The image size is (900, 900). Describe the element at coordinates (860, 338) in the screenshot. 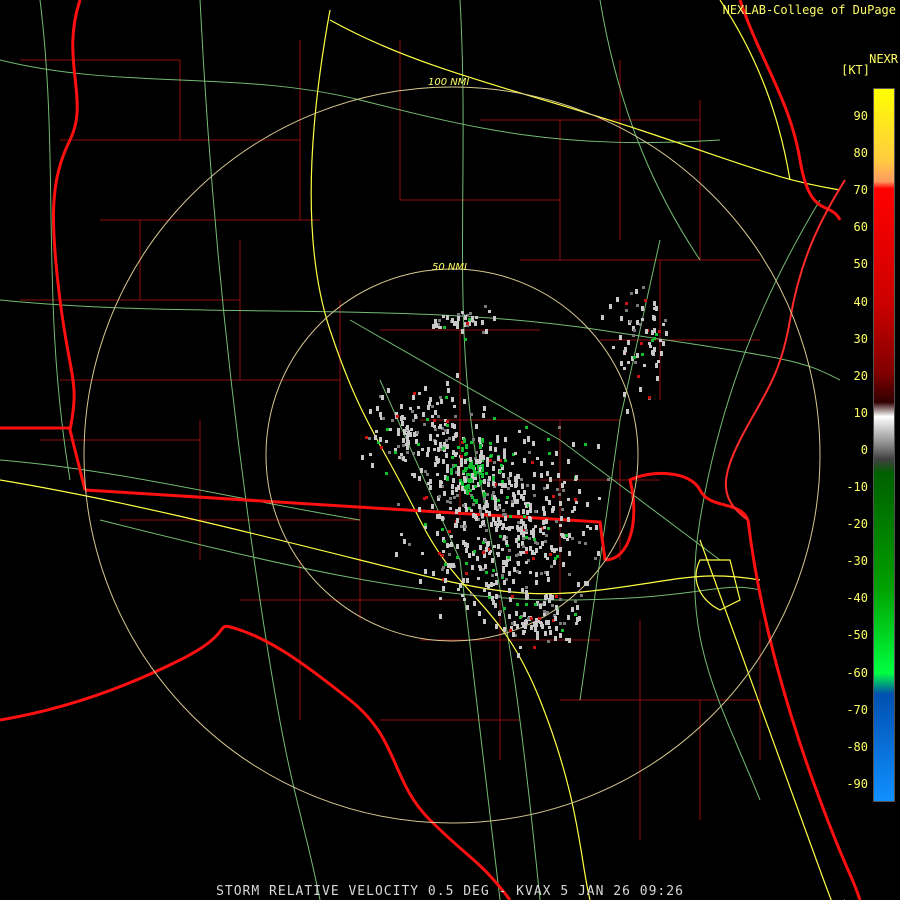

I see `colorbar-tick: 30` at that location.